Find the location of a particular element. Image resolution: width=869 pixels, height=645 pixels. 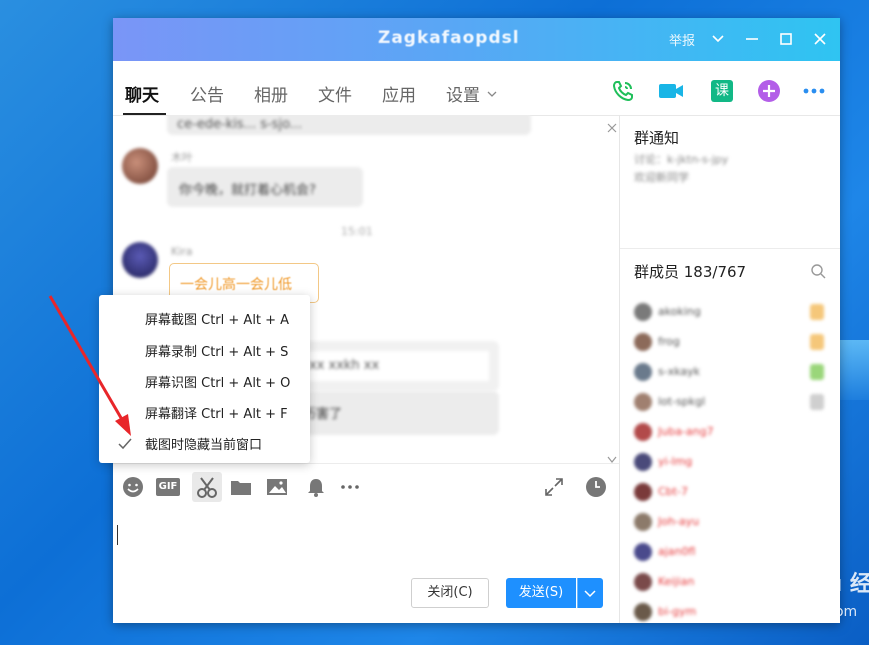

more-icon is located at coordinates (814, 91).